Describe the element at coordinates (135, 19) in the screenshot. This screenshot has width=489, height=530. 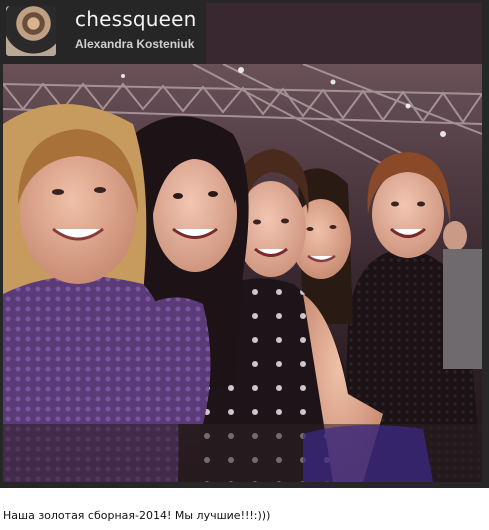
I see `username: chessqueen` at that location.